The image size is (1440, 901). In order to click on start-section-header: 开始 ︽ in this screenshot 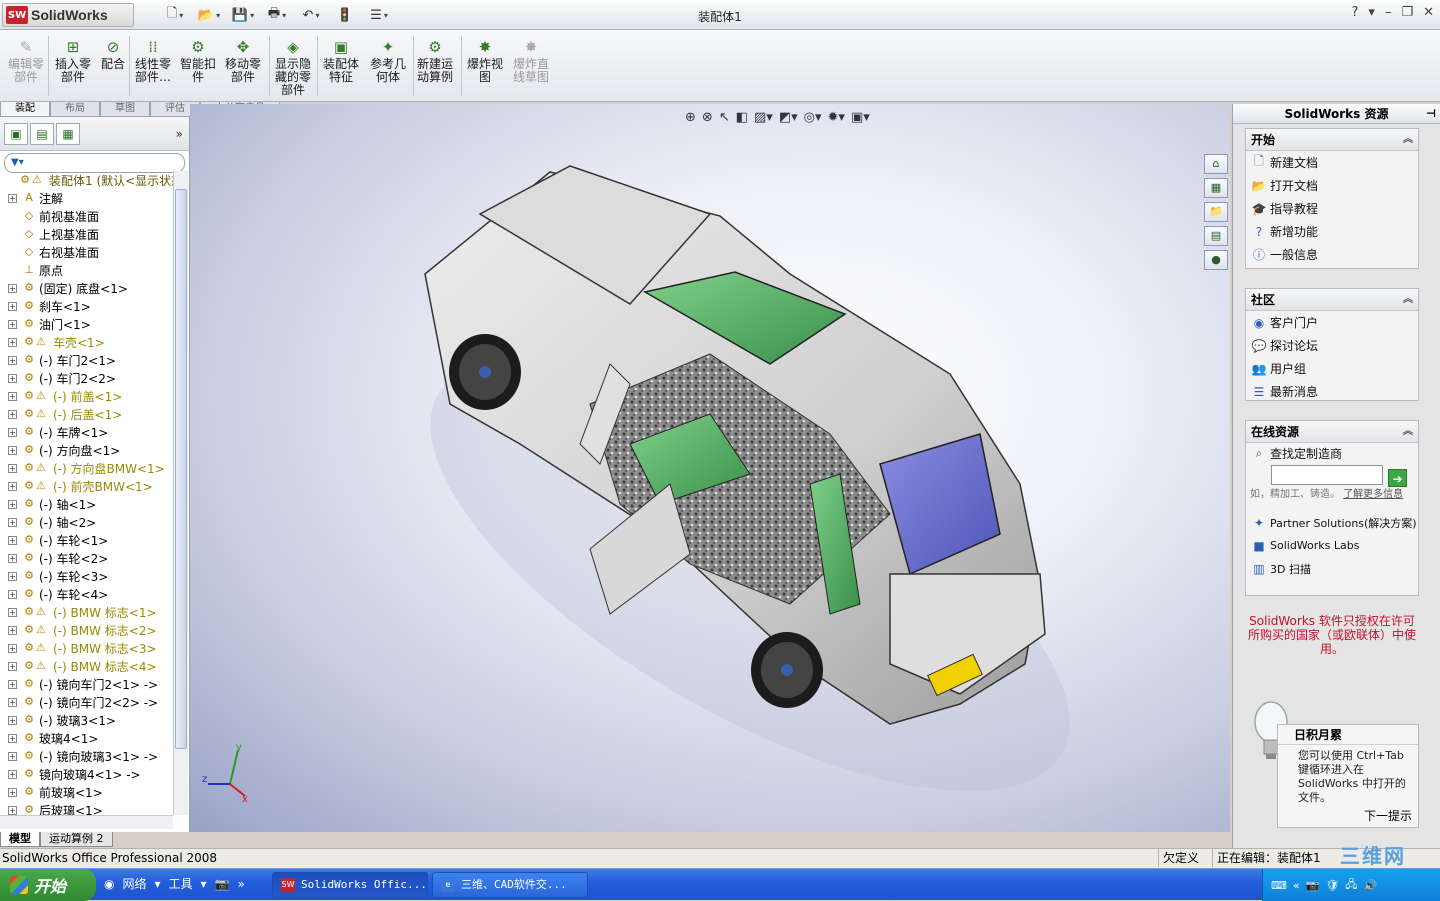, I will do `click(1332, 140)`.